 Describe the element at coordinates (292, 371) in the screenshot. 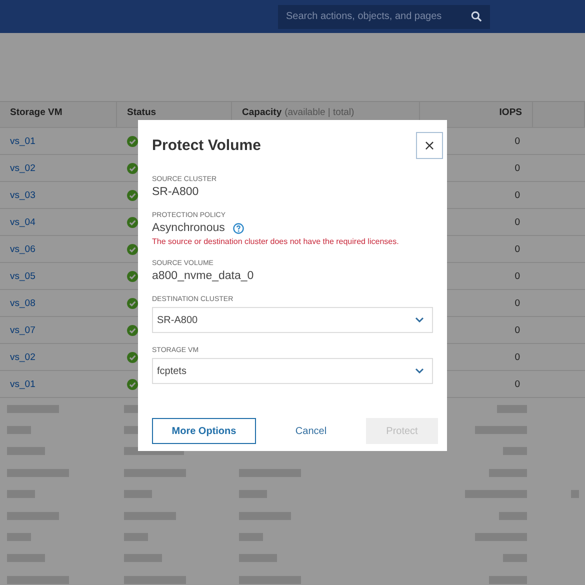

I see `select-field: fcptets` at that location.